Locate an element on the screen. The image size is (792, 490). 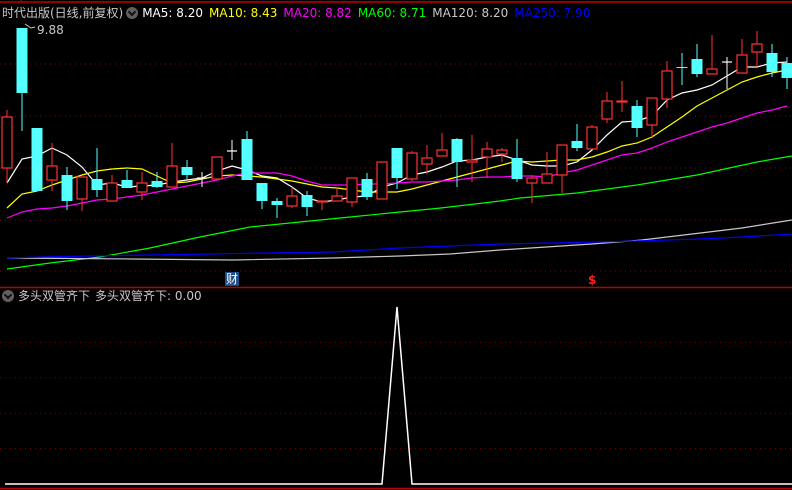
indicator-legend: 多头双管齐下 多头双管齐下: 0.00 is located at coordinates (104, 296).